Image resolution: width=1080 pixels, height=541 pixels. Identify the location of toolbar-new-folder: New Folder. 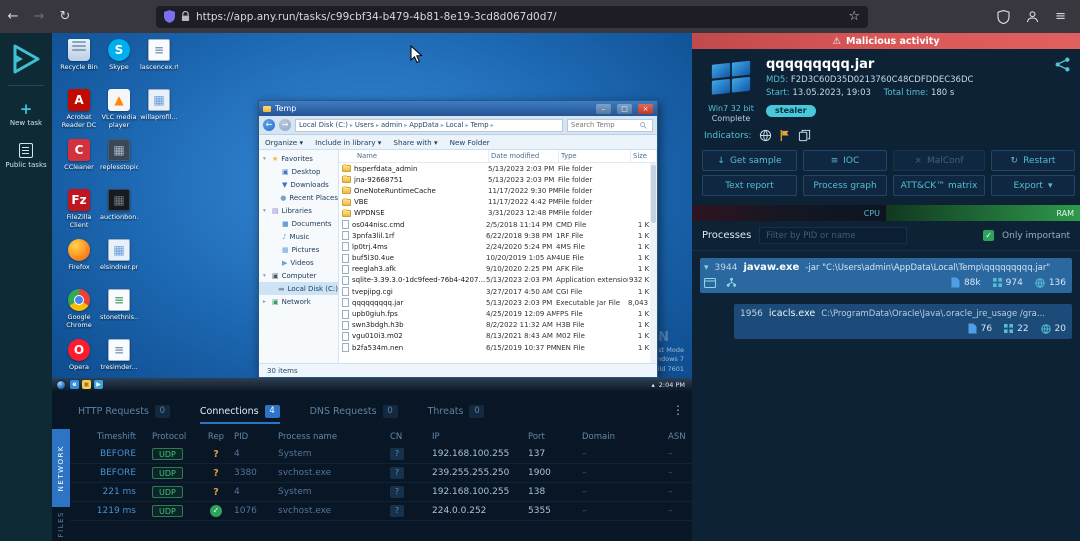
(470, 142).